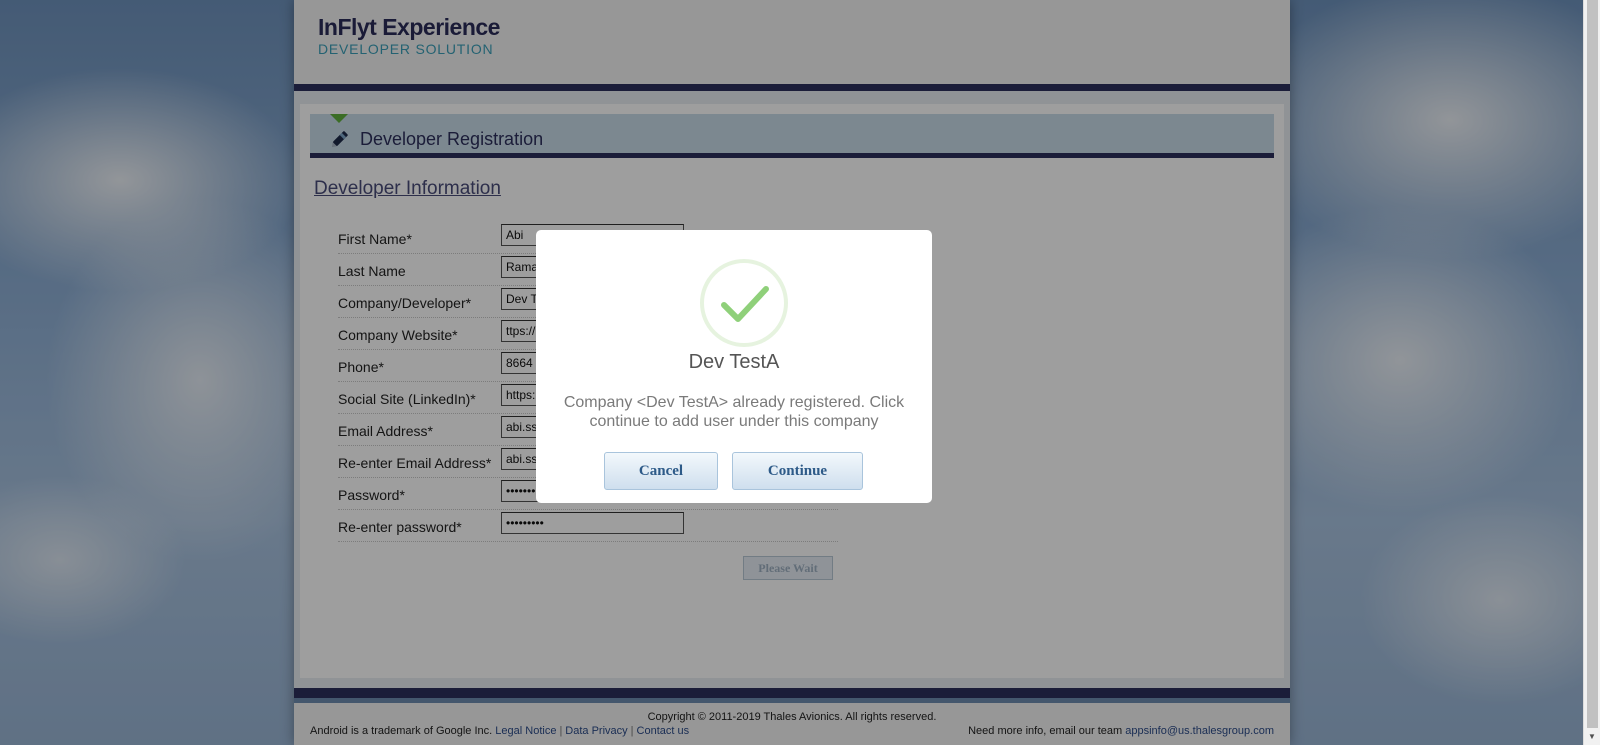  Describe the element at coordinates (1592, 737) in the screenshot. I see `scroll-down-arrow-icon: ▼` at that location.